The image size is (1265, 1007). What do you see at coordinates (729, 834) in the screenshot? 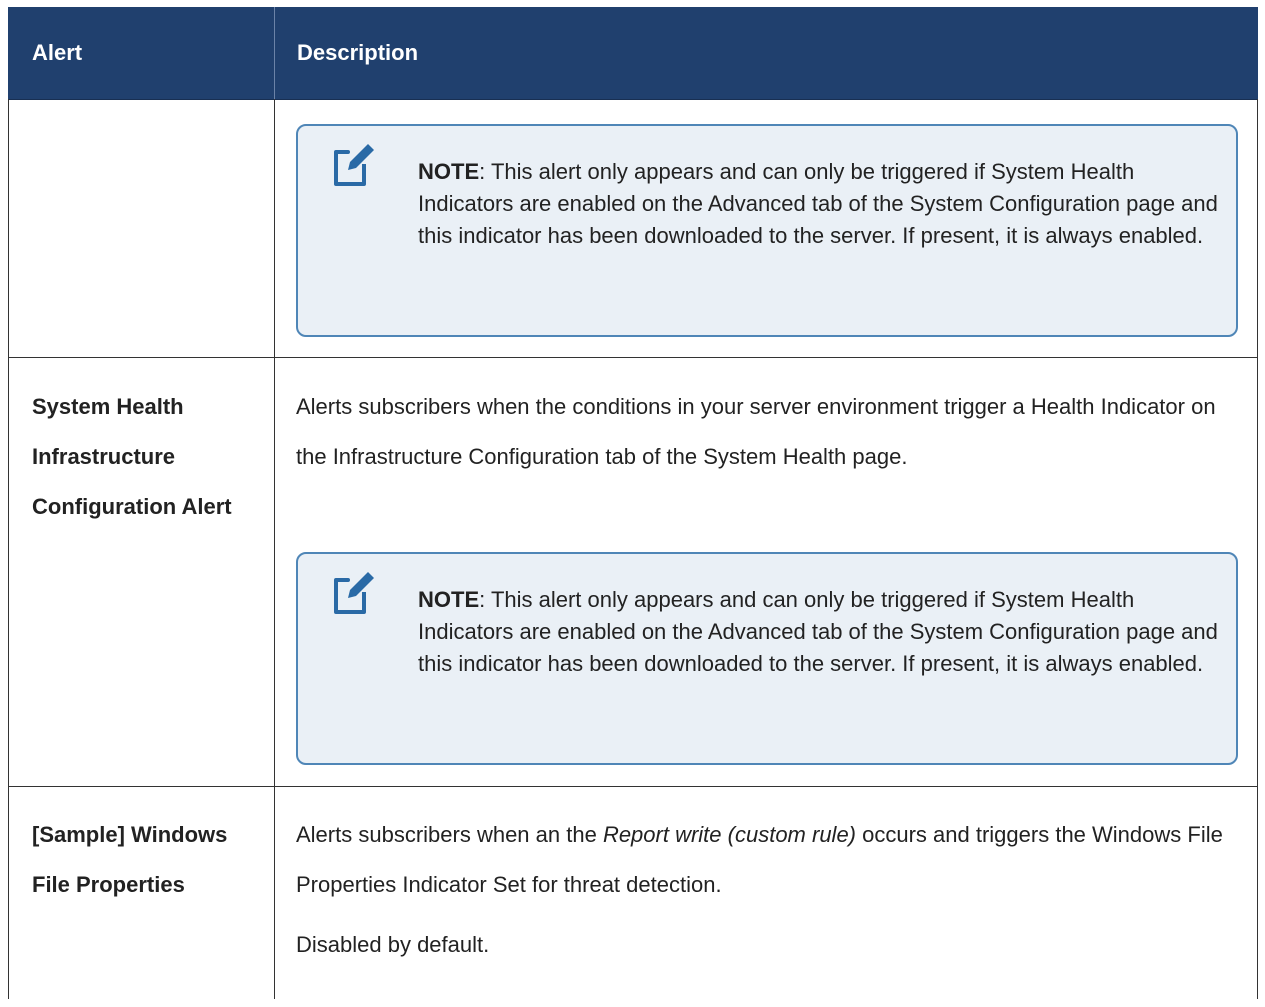
I see `rule-name: Report write (custom rule)` at bounding box center [729, 834].